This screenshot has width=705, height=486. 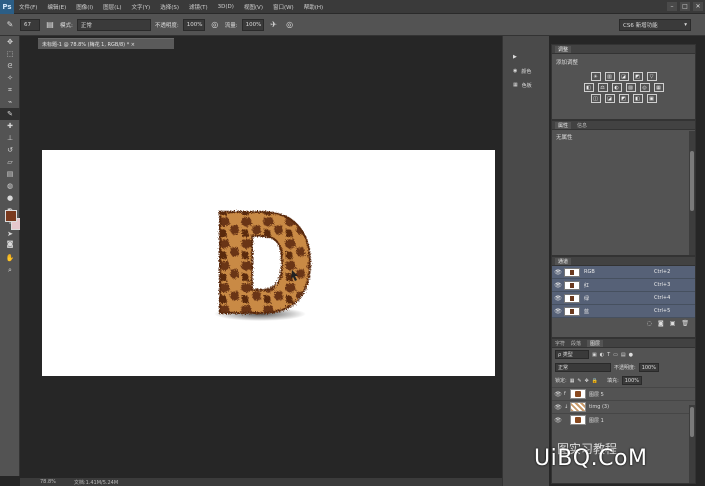 What do you see at coordinates (579, 381) in the screenshot?
I see `lock-pixels-icon: ✎` at bounding box center [579, 381].